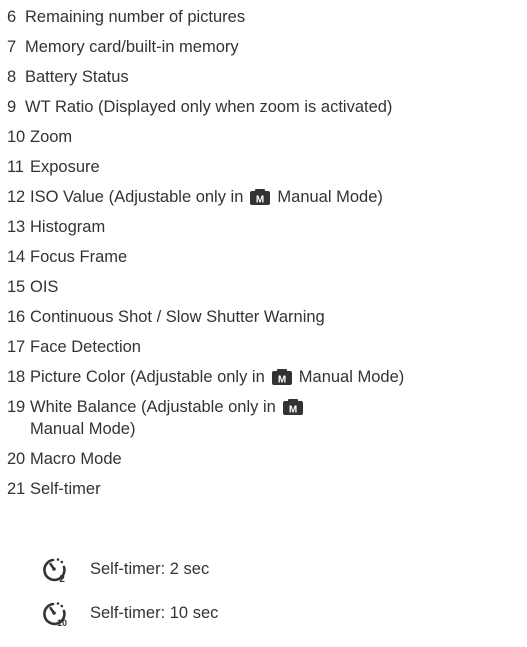 Image resolution: width=527 pixels, height=647 pixels. What do you see at coordinates (85, 347) in the screenshot?
I see `item-text: Face Detection` at bounding box center [85, 347].